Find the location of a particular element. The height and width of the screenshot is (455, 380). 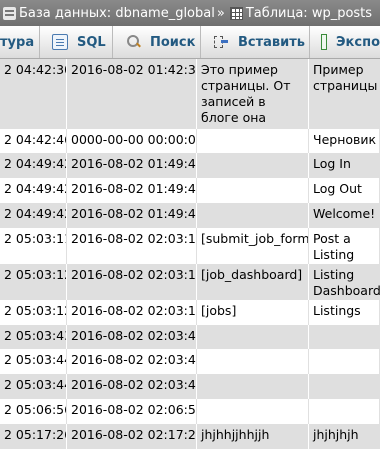

tab-insert-label: Вставить is located at coordinates (272, 42).